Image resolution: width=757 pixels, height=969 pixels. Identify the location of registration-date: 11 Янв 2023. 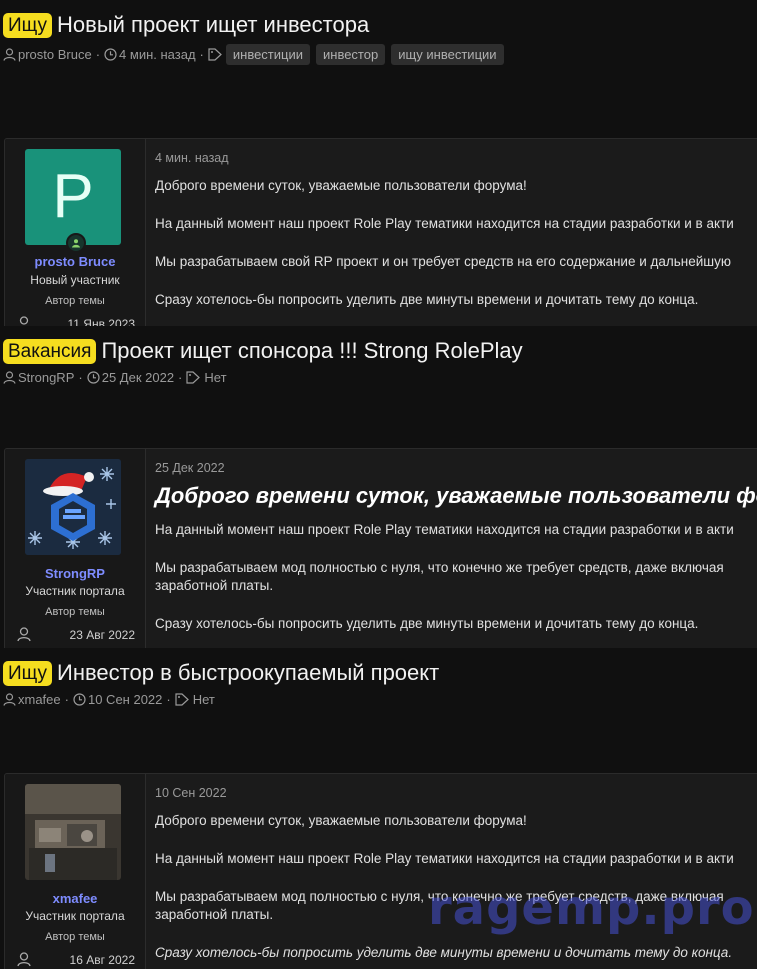
(101, 321).